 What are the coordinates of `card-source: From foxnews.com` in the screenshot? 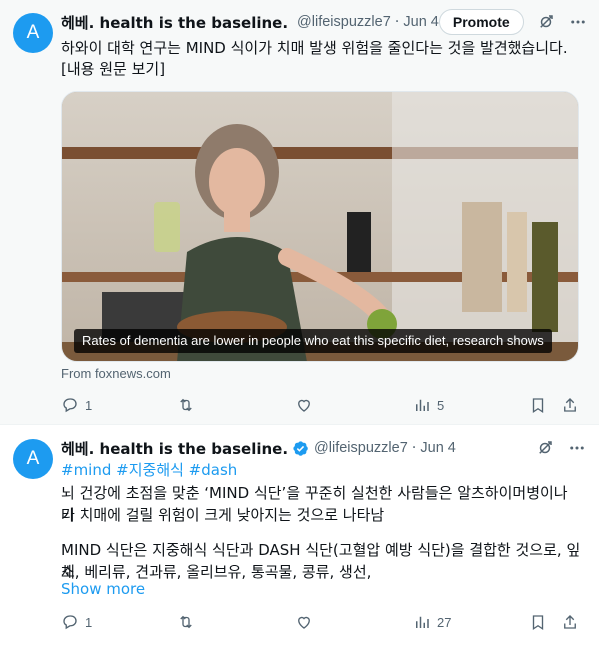 It's located at (116, 373).